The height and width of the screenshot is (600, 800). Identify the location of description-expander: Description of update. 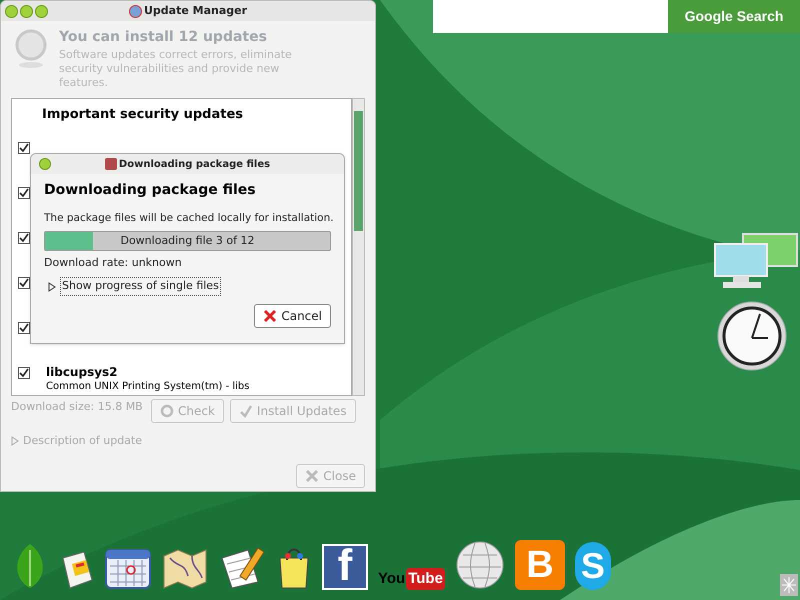
(188, 441).